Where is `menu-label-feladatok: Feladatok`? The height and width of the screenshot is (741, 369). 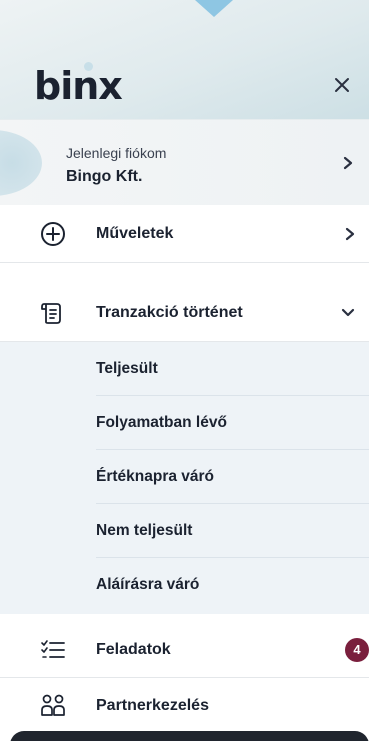 menu-label-feladatok: Feladatok is located at coordinates (133, 649).